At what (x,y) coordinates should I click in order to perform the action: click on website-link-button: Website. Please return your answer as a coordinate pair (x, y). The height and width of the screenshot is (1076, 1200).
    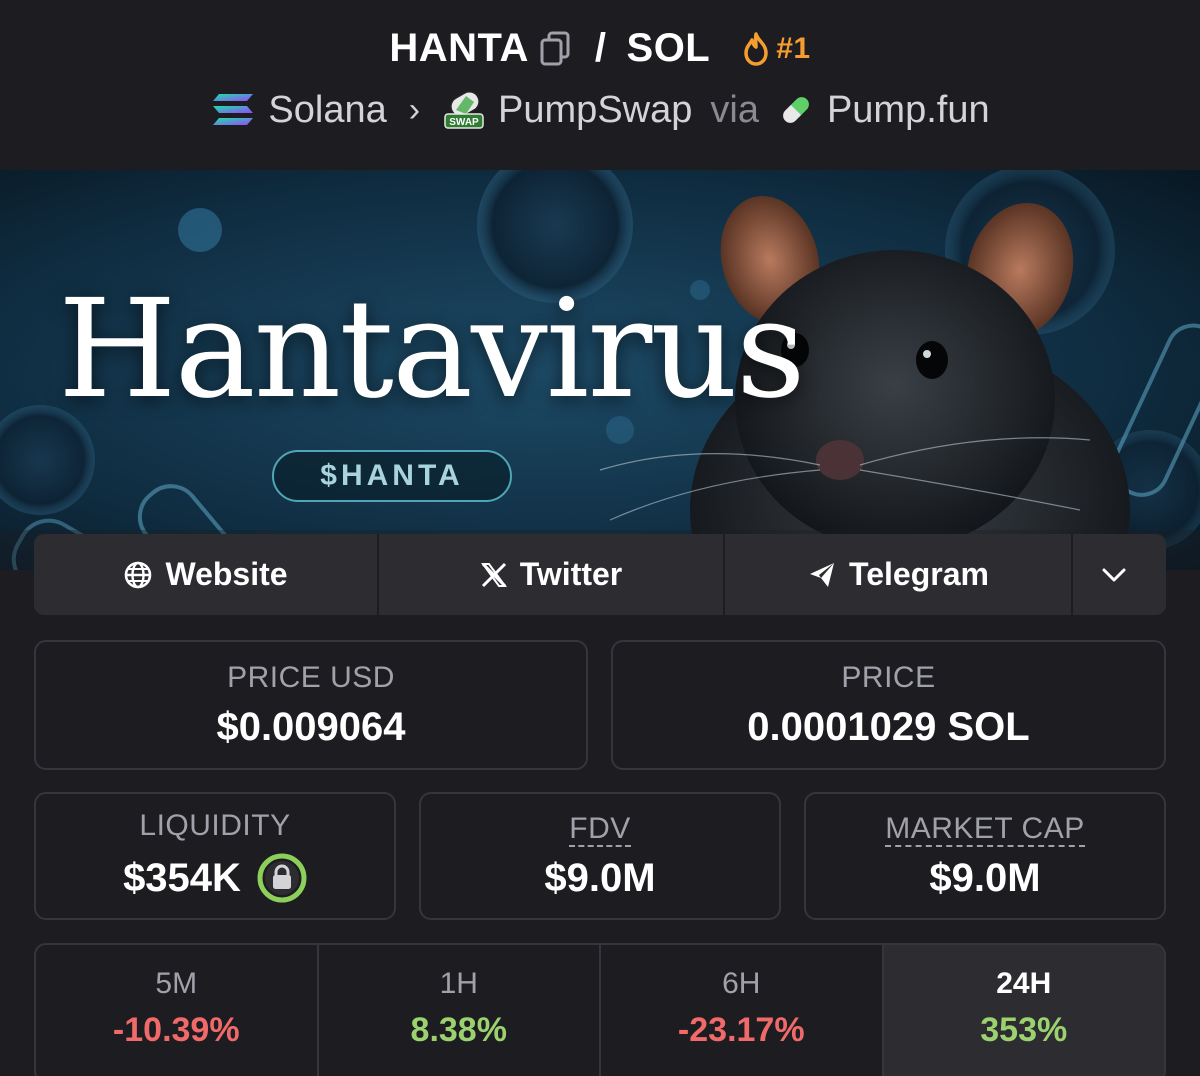
    Looking at the image, I should click on (206, 574).